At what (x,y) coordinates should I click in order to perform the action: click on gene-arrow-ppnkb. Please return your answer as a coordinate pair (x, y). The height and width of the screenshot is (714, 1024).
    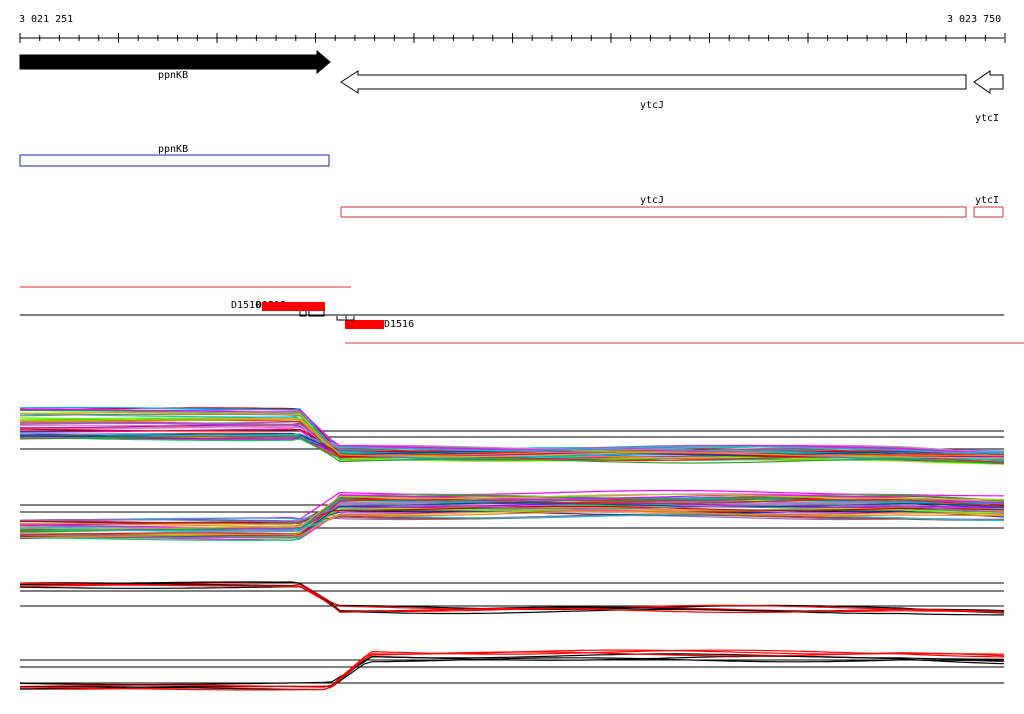
    Looking at the image, I should click on (175, 62).